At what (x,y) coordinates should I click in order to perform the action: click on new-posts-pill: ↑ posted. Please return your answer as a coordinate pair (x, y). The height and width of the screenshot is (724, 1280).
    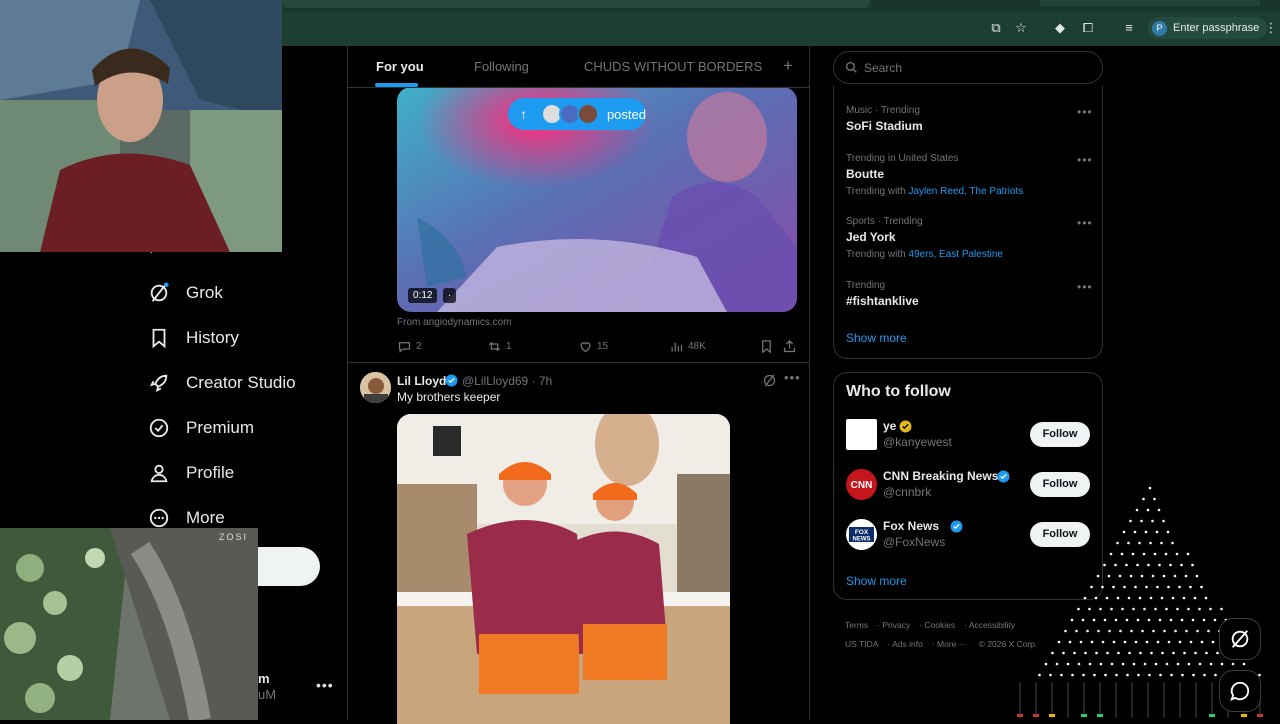
    Looking at the image, I should click on (577, 114).